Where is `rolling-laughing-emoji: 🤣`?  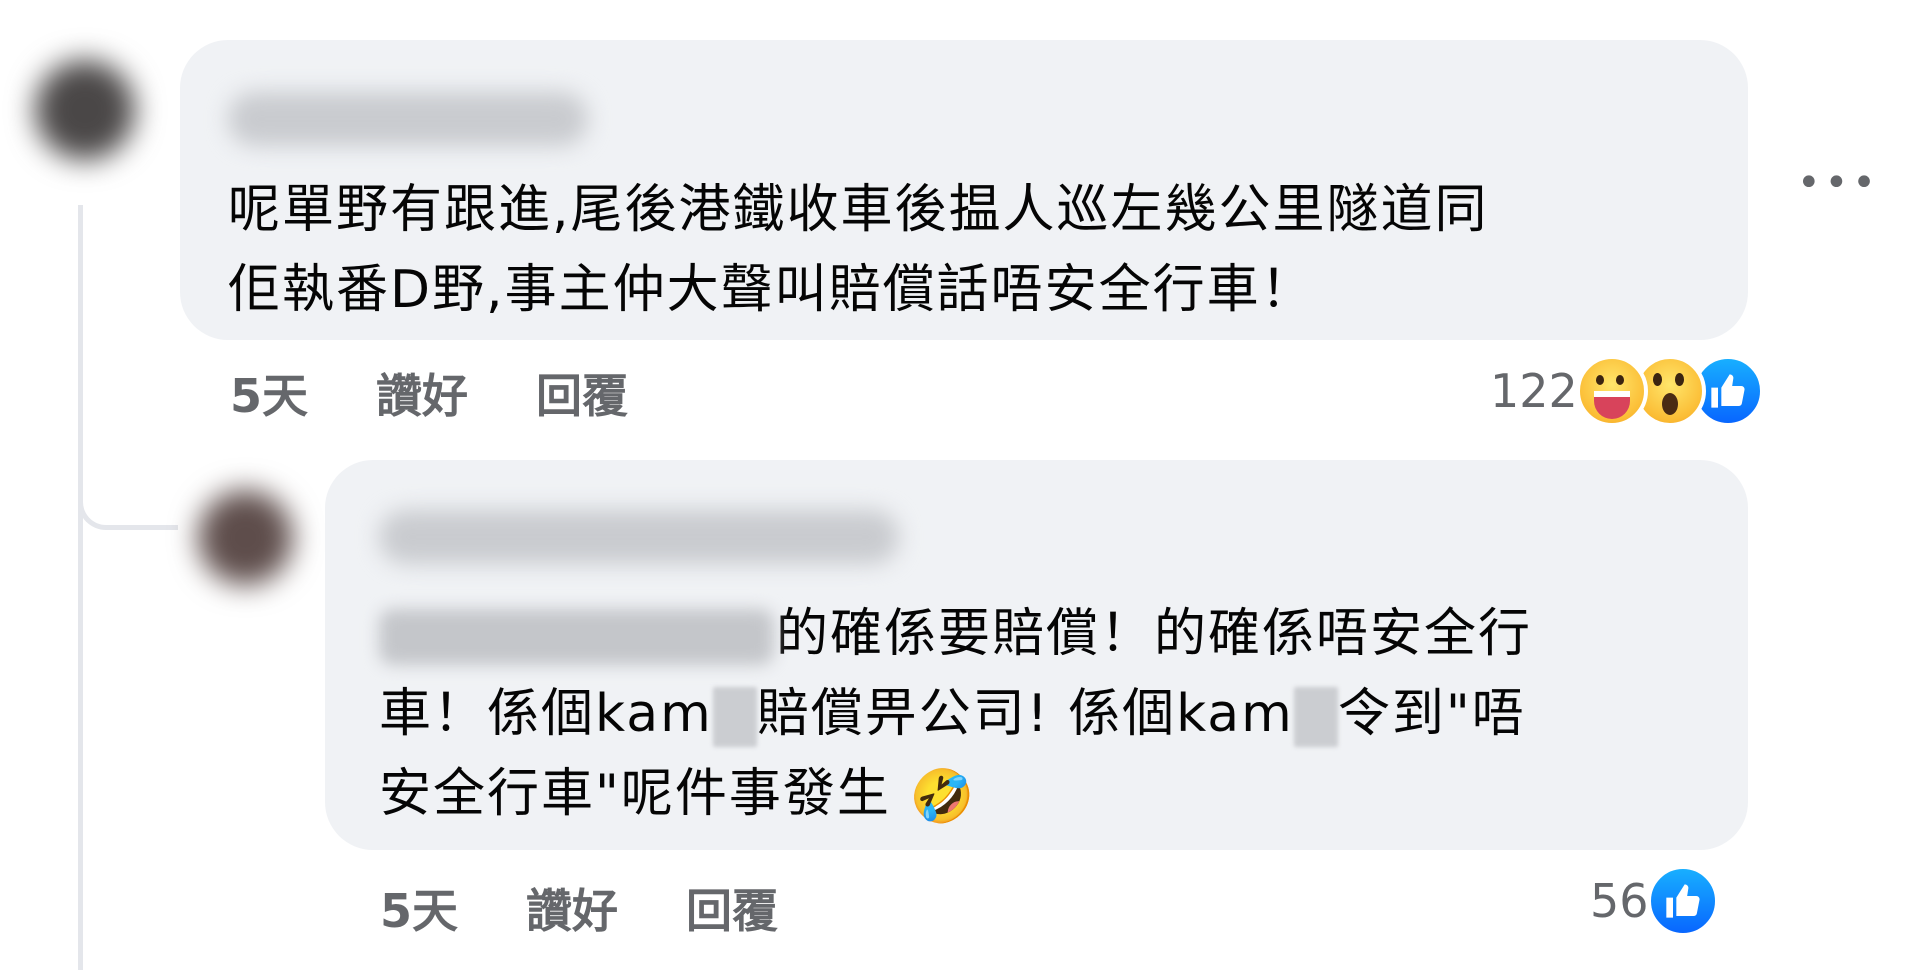
rolling-laughing-emoji: 🤣 is located at coordinates (943, 797).